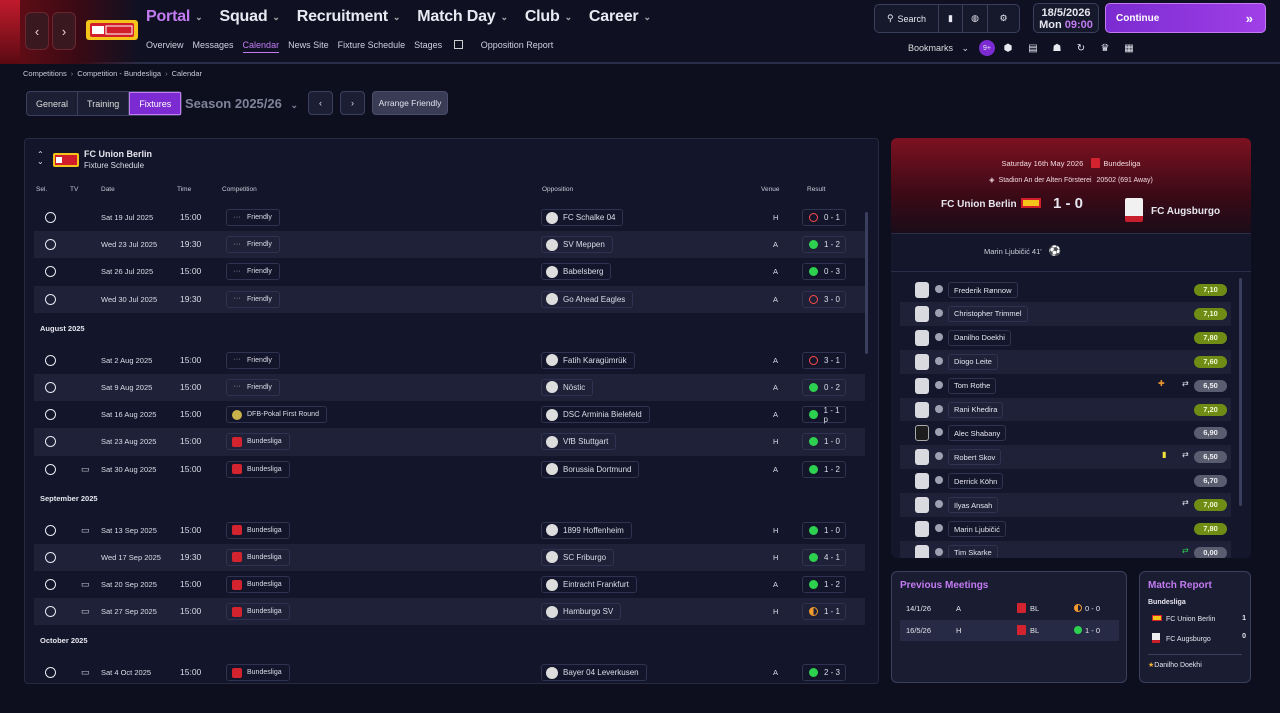  I want to click on next-season-button: ›, so click(352, 103).